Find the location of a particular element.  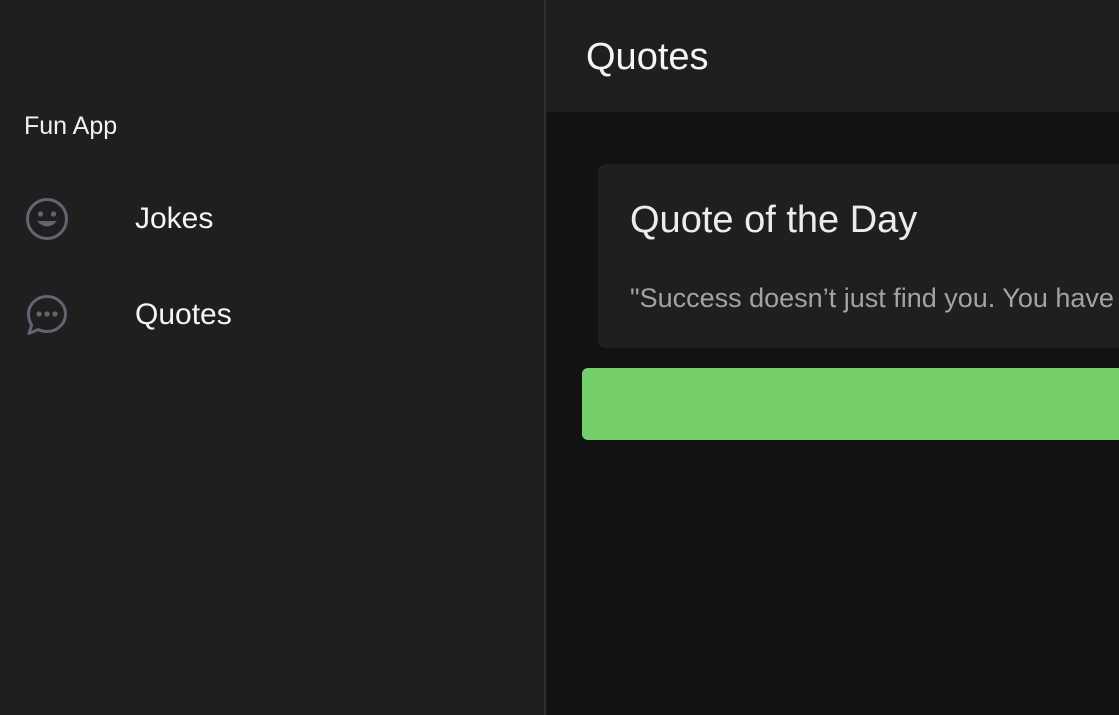

sidebar-item-jokes: Jokes is located at coordinates (272, 218).